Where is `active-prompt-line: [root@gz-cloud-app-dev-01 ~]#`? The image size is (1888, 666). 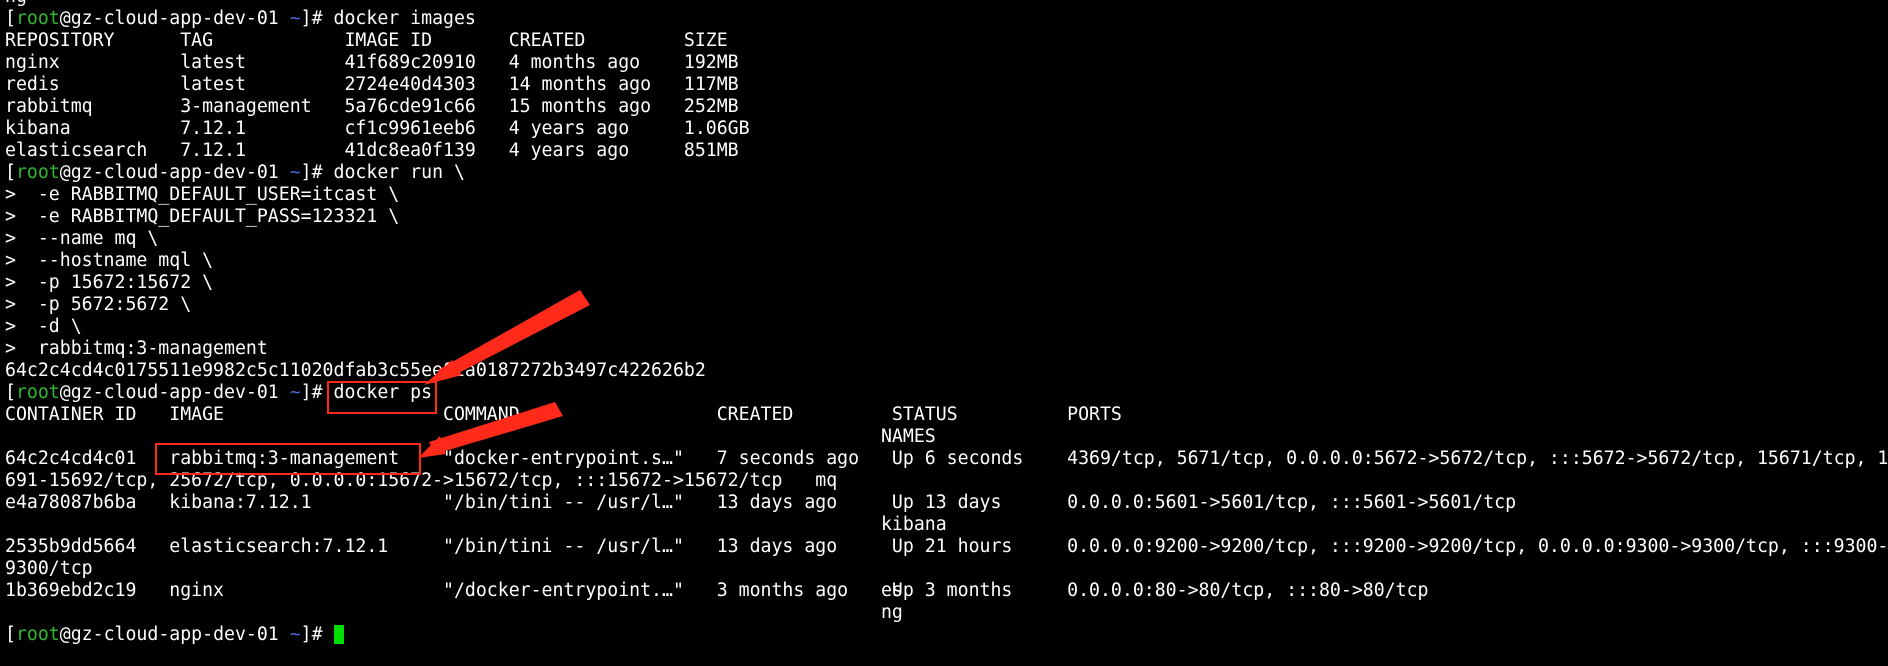
active-prompt-line: [root@gz-cloud-app-dev-01 ~]# is located at coordinates (174, 635).